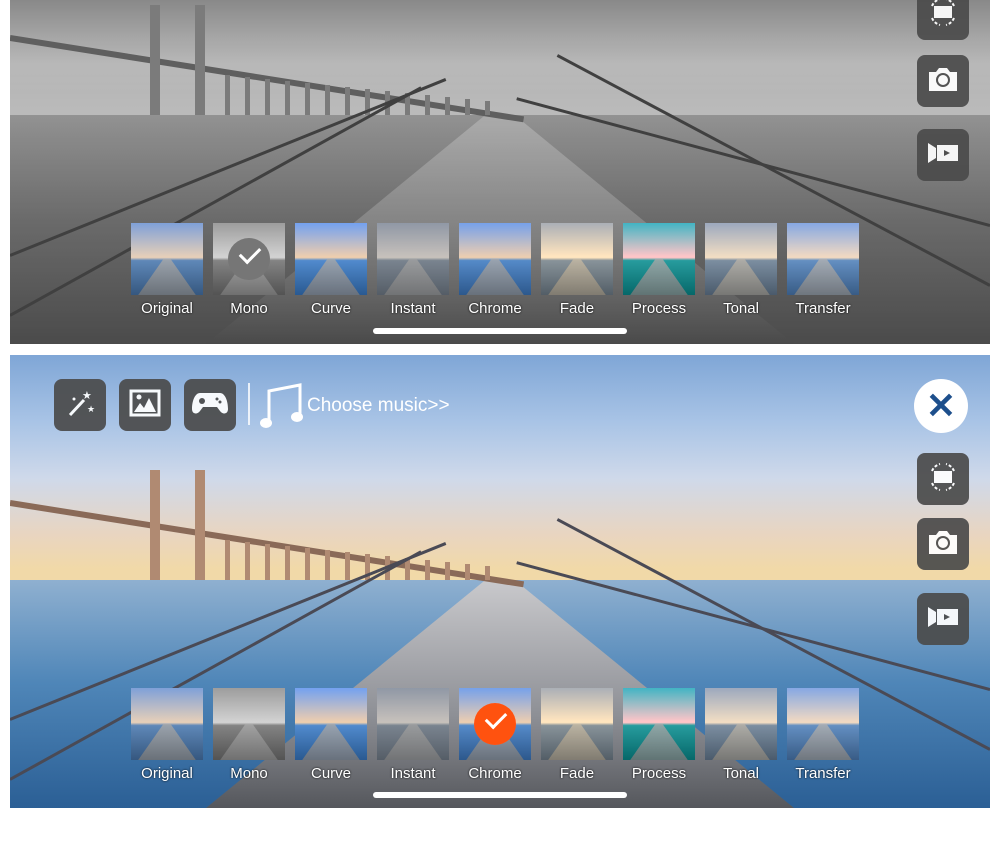  I want to click on image-icon, so click(145, 405).